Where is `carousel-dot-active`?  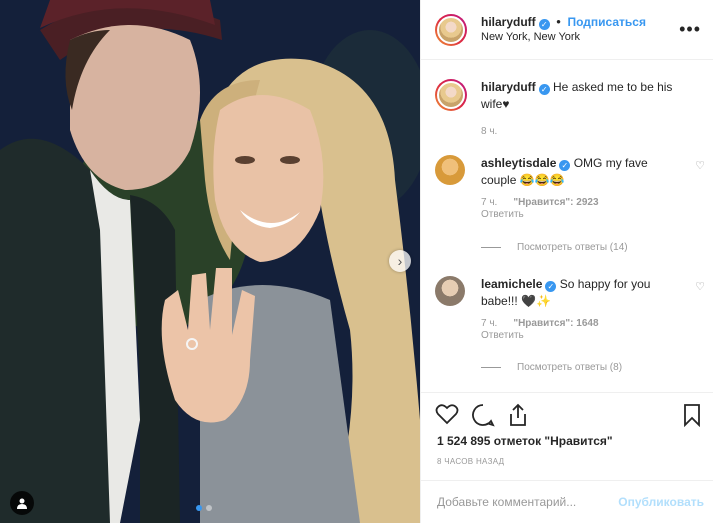 carousel-dot-active is located at coordinates (199, 508).